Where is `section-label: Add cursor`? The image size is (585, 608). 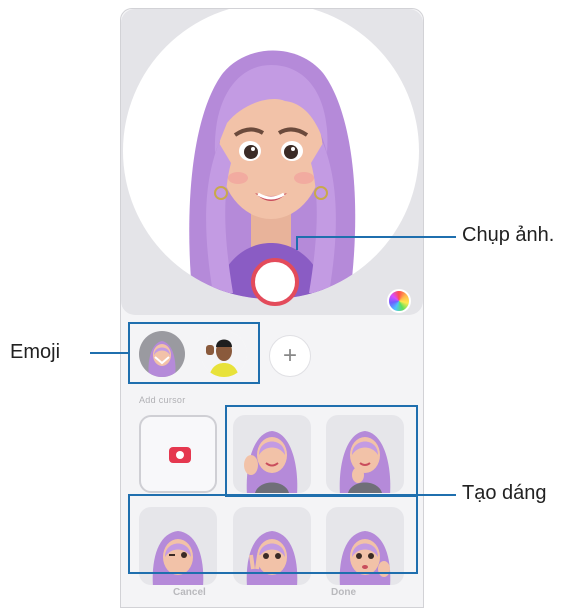 section-label: Add cursor is located at coordinates (162, 400).